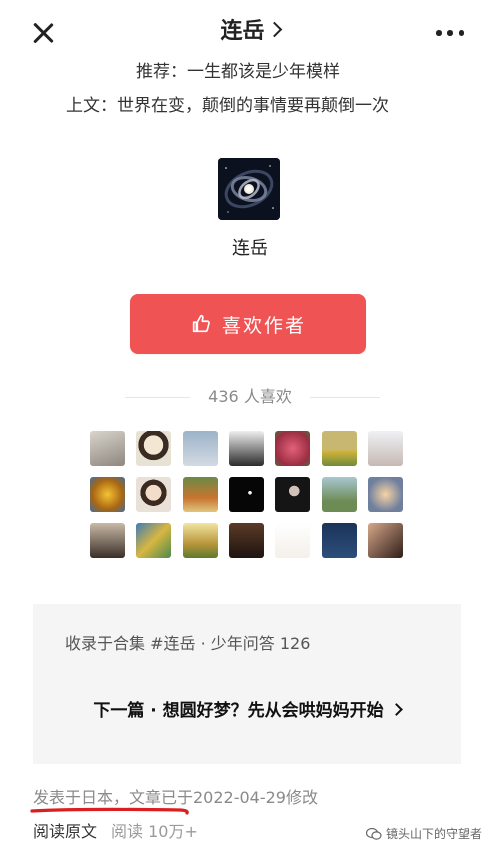 This screenshot has height=857, width=500. What do you see at coordinates (263, 325) in the screenshot?
I see `like-author-label: 喜欢作者` at bounding box center [263, 325].